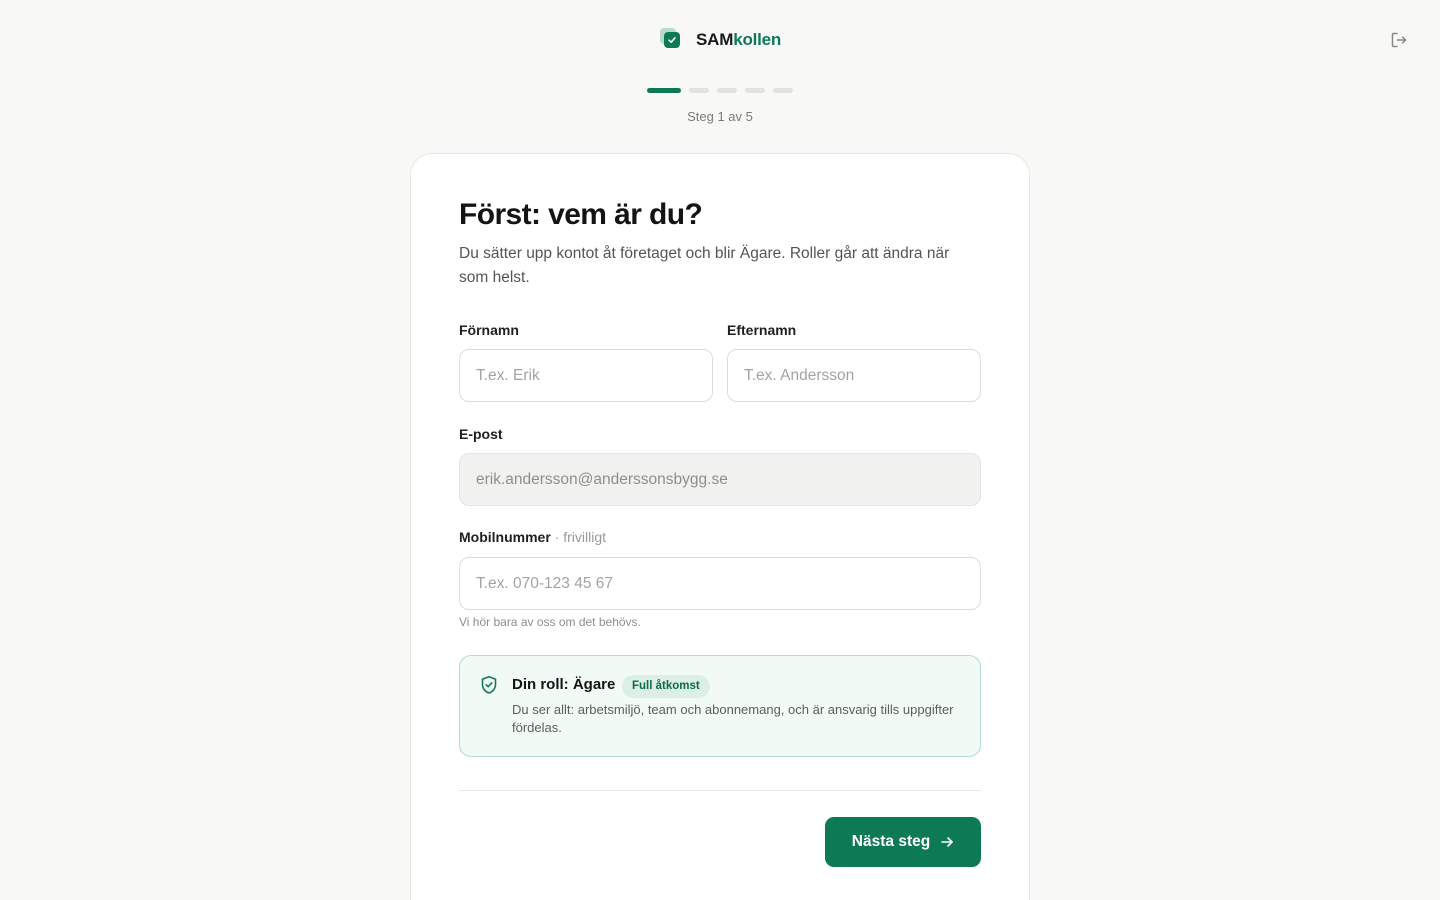  Describe the element at coordinates (564, 684) in the screenshot. I see `role-title: Din roll: Ägare` at that location.